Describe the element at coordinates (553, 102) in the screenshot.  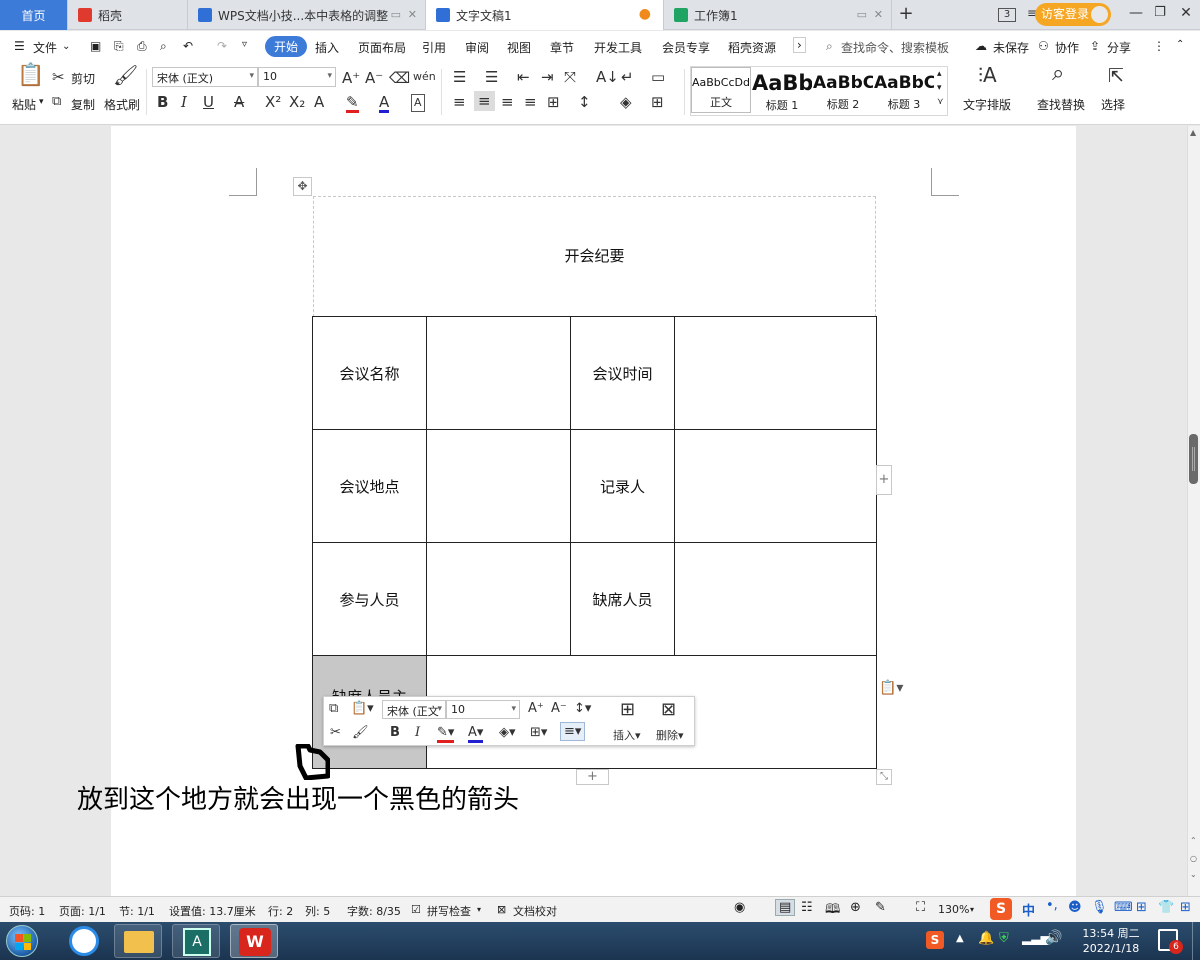
I see `distributed-icon: ⊞` at that location.